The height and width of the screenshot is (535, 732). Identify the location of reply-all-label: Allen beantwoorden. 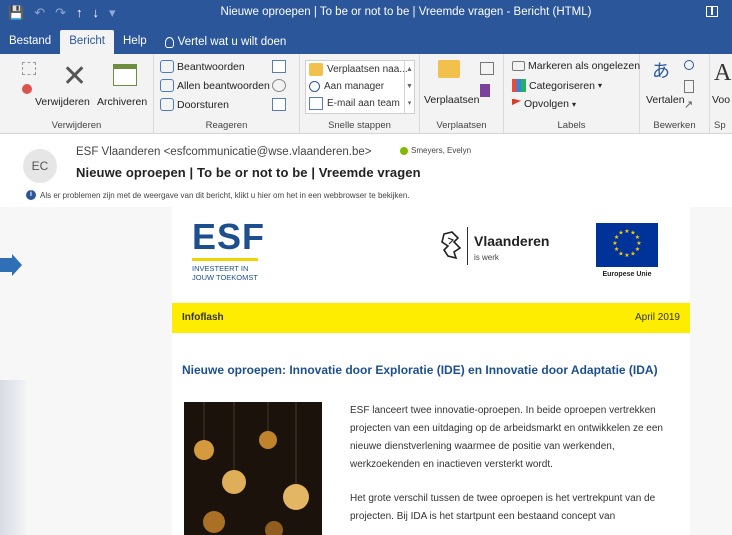
(223, 85).